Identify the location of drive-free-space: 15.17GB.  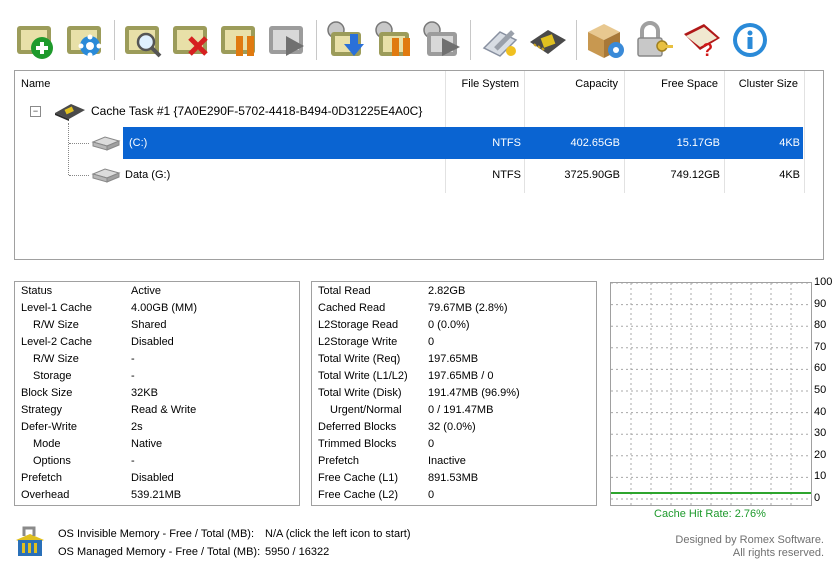
(698, 143).